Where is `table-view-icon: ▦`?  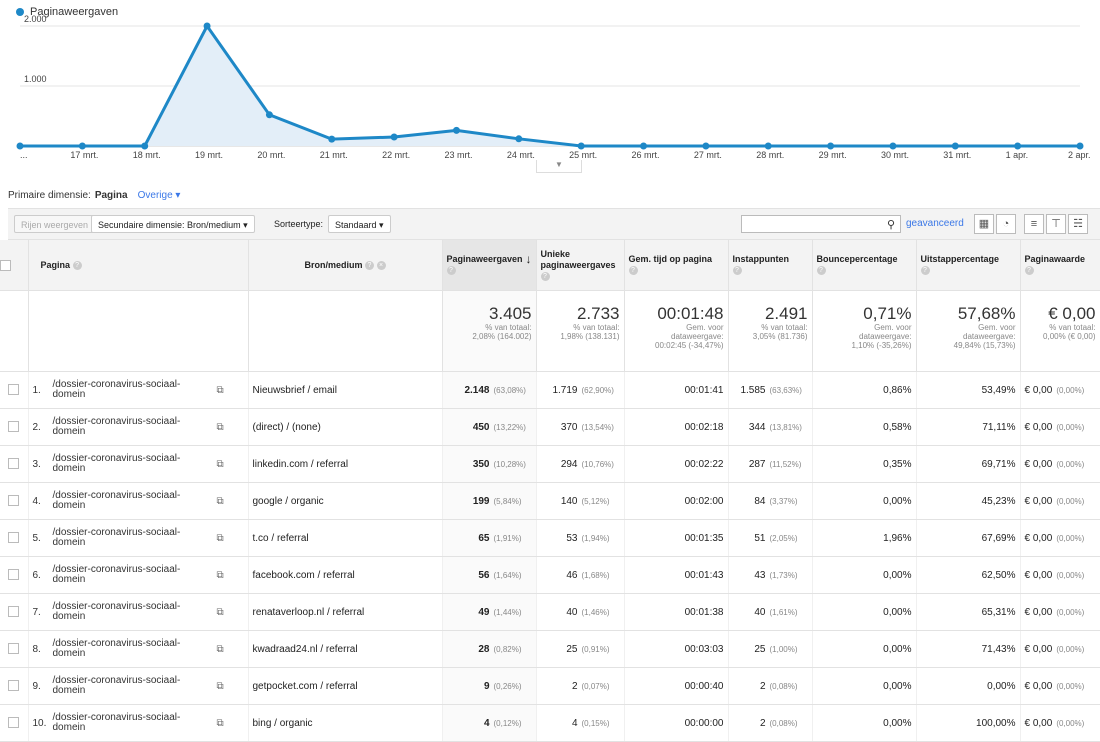 table-view-icon: ▦ is located at coordinates (984, 224).